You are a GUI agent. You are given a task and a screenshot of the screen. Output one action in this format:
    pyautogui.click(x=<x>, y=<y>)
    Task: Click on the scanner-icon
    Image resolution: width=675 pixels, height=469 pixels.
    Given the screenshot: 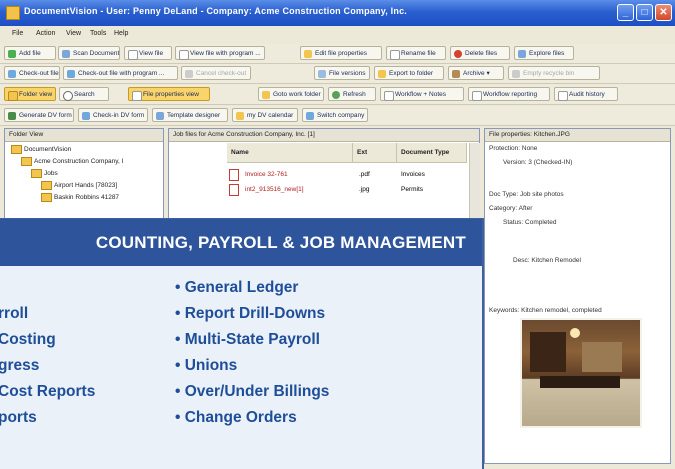 What is the action you would take?
    pyautogui.click(x=66, y=54)
    